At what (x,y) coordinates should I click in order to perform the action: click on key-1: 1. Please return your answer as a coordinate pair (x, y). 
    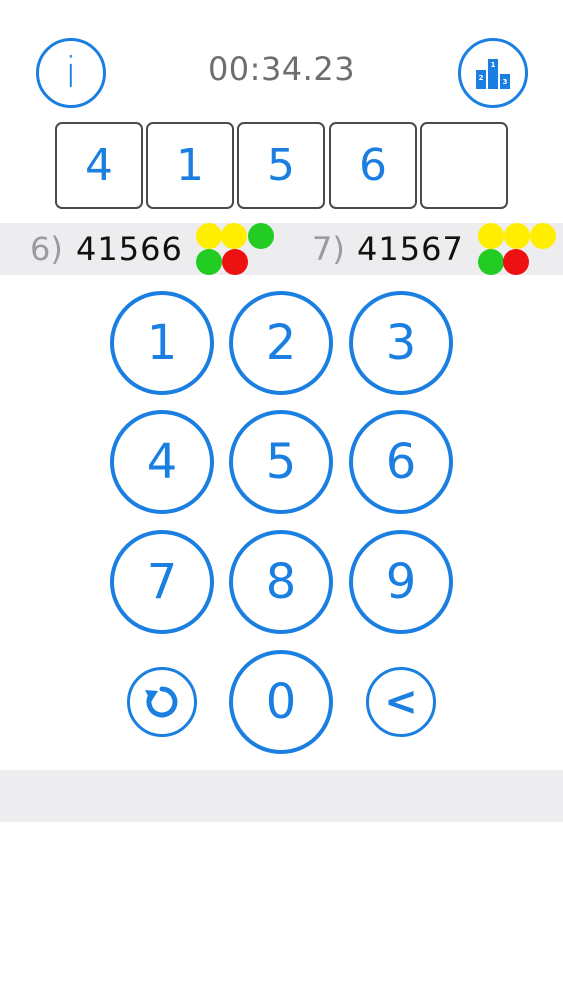
    Looking at the image, I should click on (162, 343).